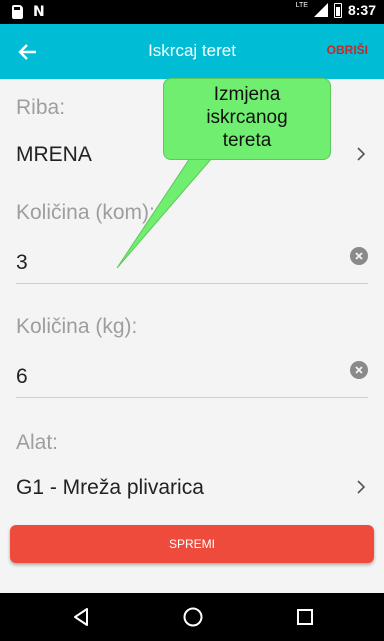  What do you see at coordinates (247, 94) in the screenshot?
I see `tooltip-line: Izmjena` at bounding box center [247, 94].